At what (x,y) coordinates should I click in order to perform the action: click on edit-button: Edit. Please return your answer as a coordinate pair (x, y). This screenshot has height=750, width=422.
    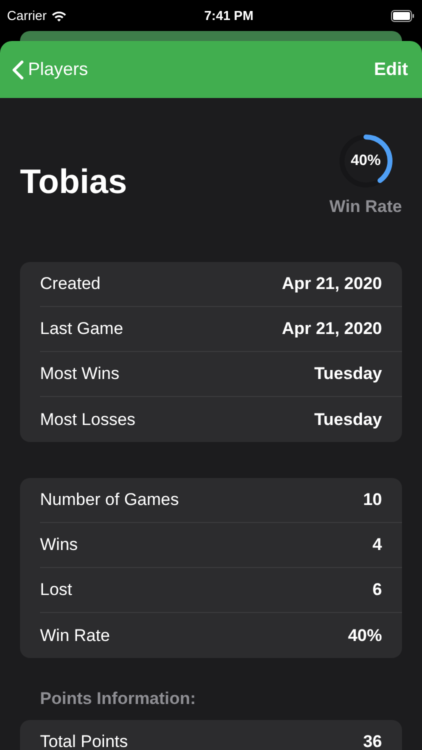
    Looking at the image, I should click on (391, 69).